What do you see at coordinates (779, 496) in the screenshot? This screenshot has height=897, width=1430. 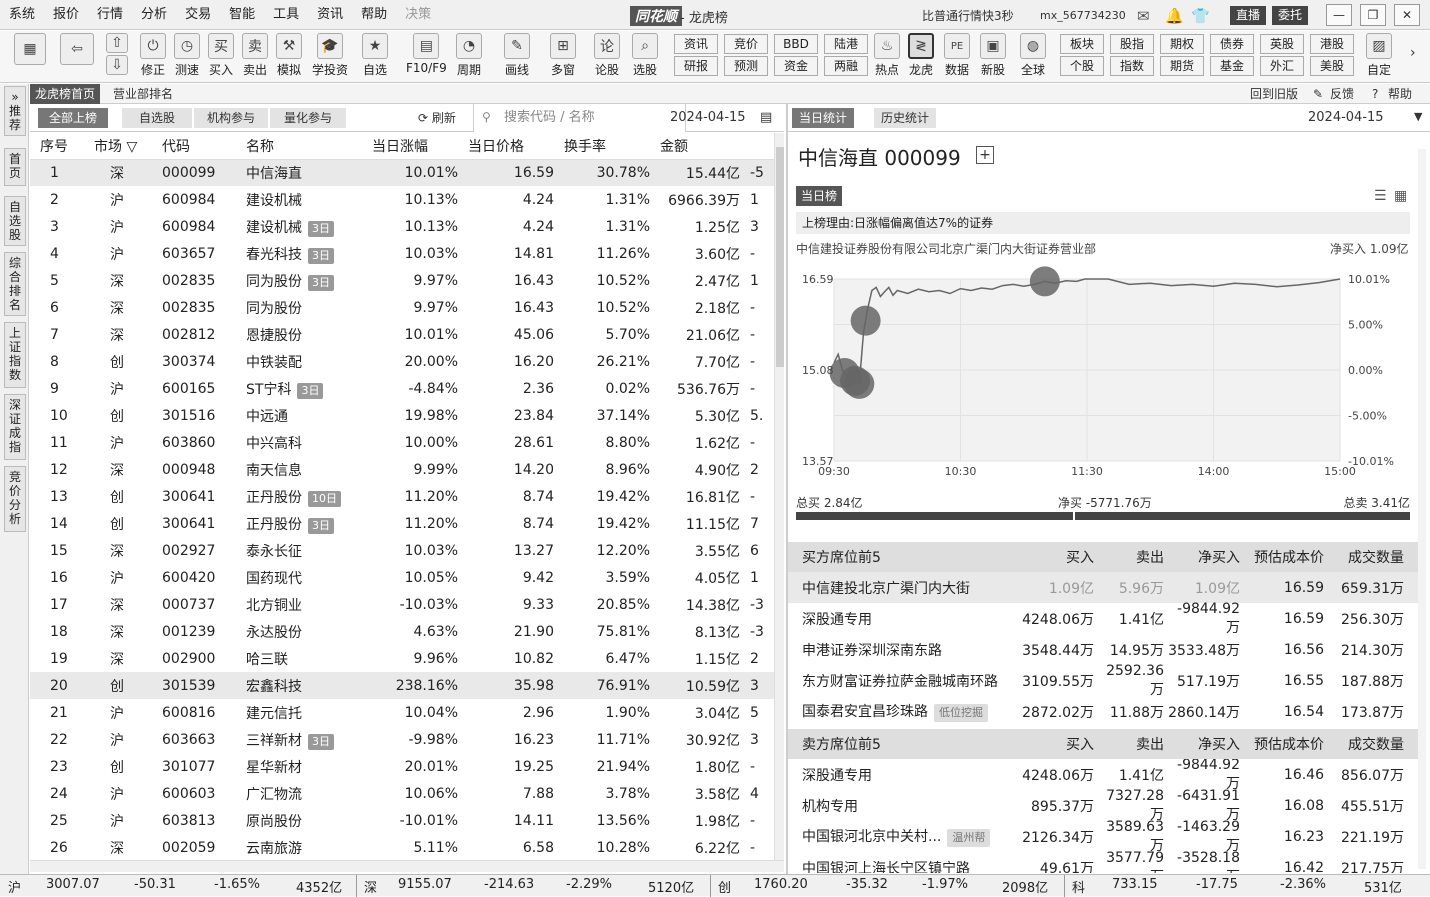 I see `table-scrollbar` at bounding box center [779, 496].